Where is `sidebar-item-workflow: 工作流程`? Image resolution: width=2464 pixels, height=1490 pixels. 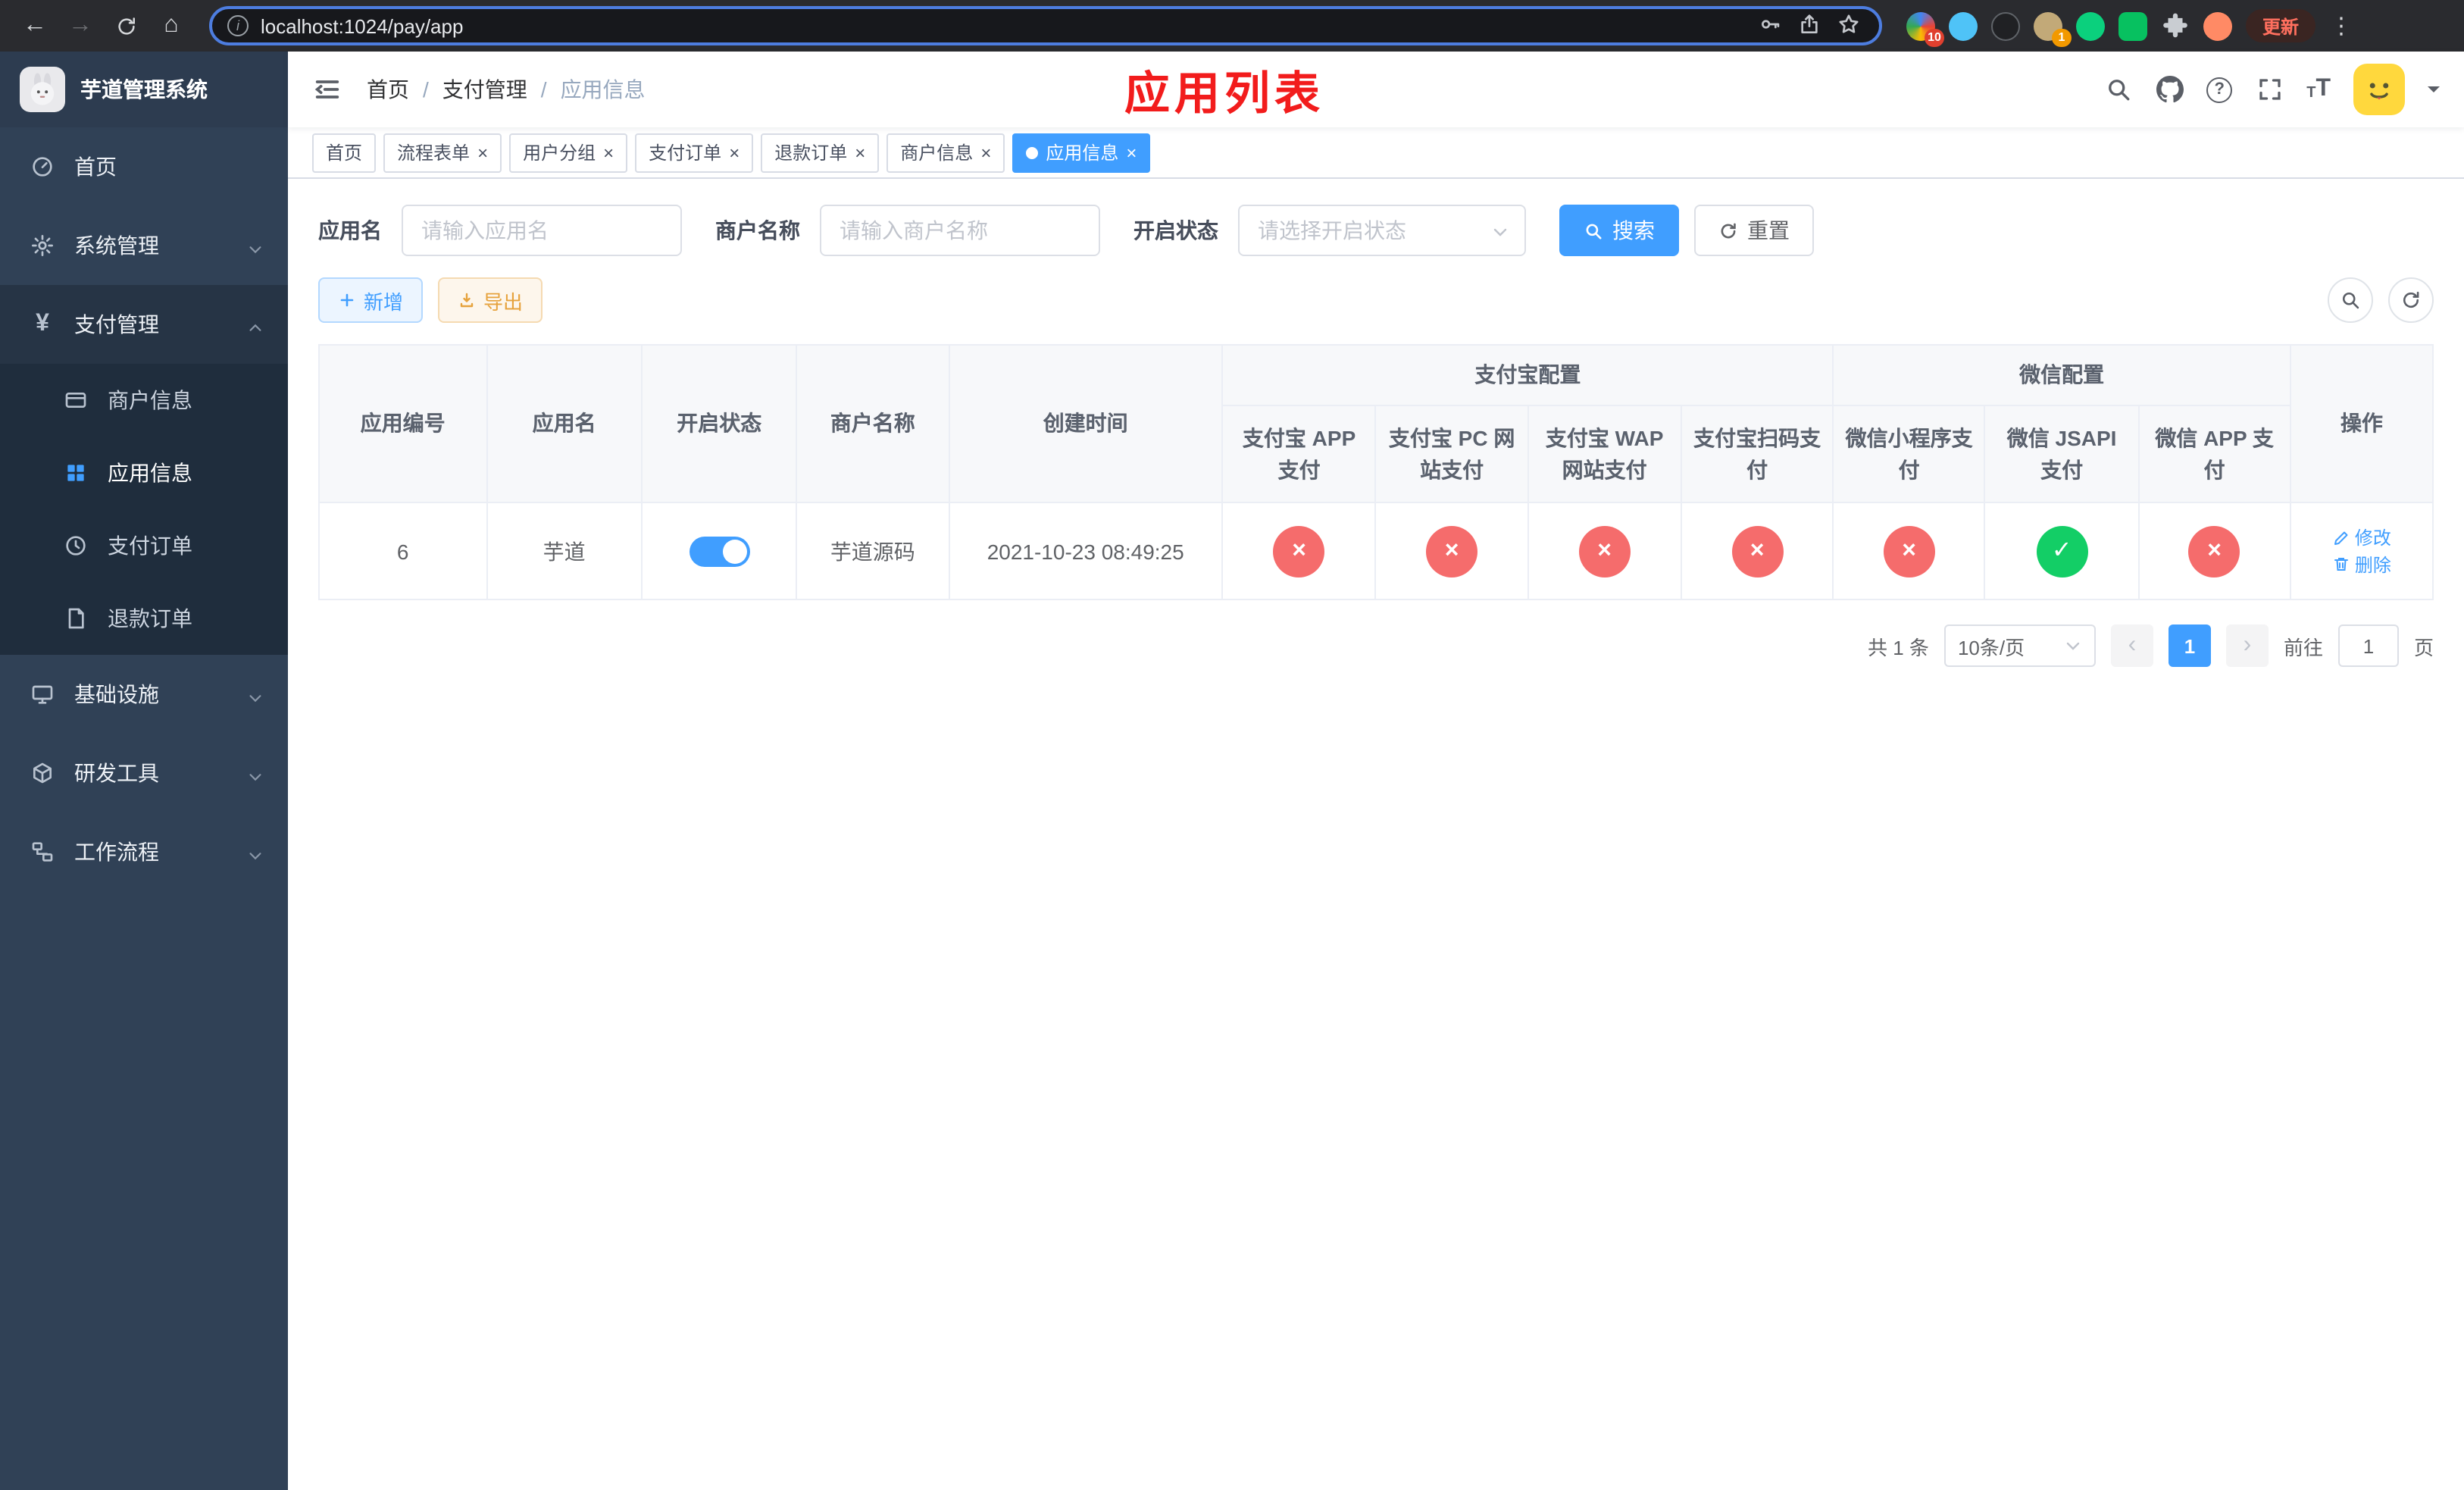 sidebar-item-workflow: 工作流程 is located at coordinates (144, 851).